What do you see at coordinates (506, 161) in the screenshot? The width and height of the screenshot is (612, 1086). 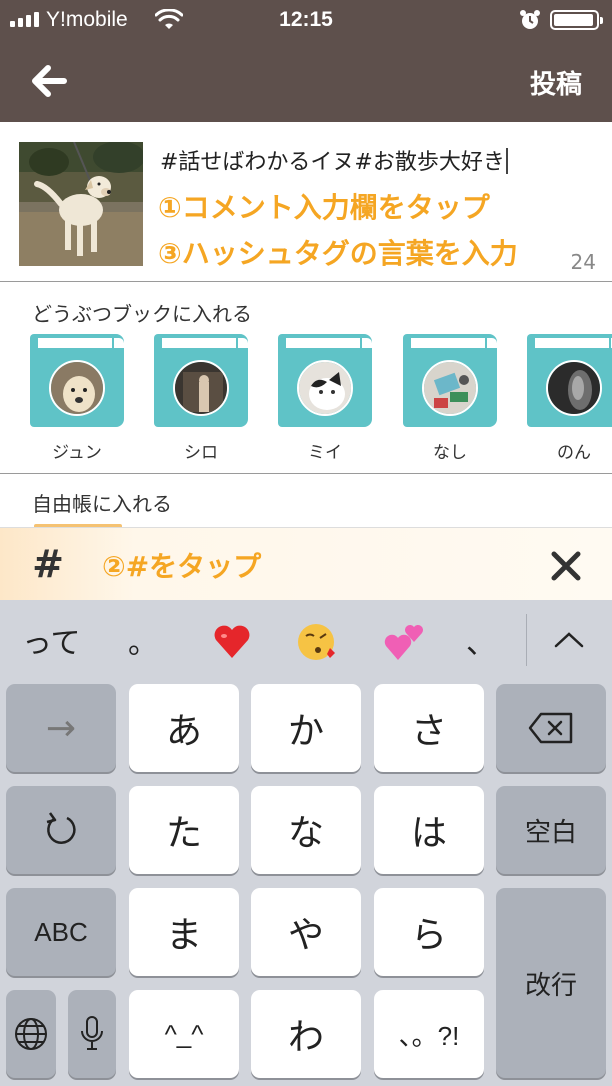 I see `text-caret` at bounding box center [506, 161].